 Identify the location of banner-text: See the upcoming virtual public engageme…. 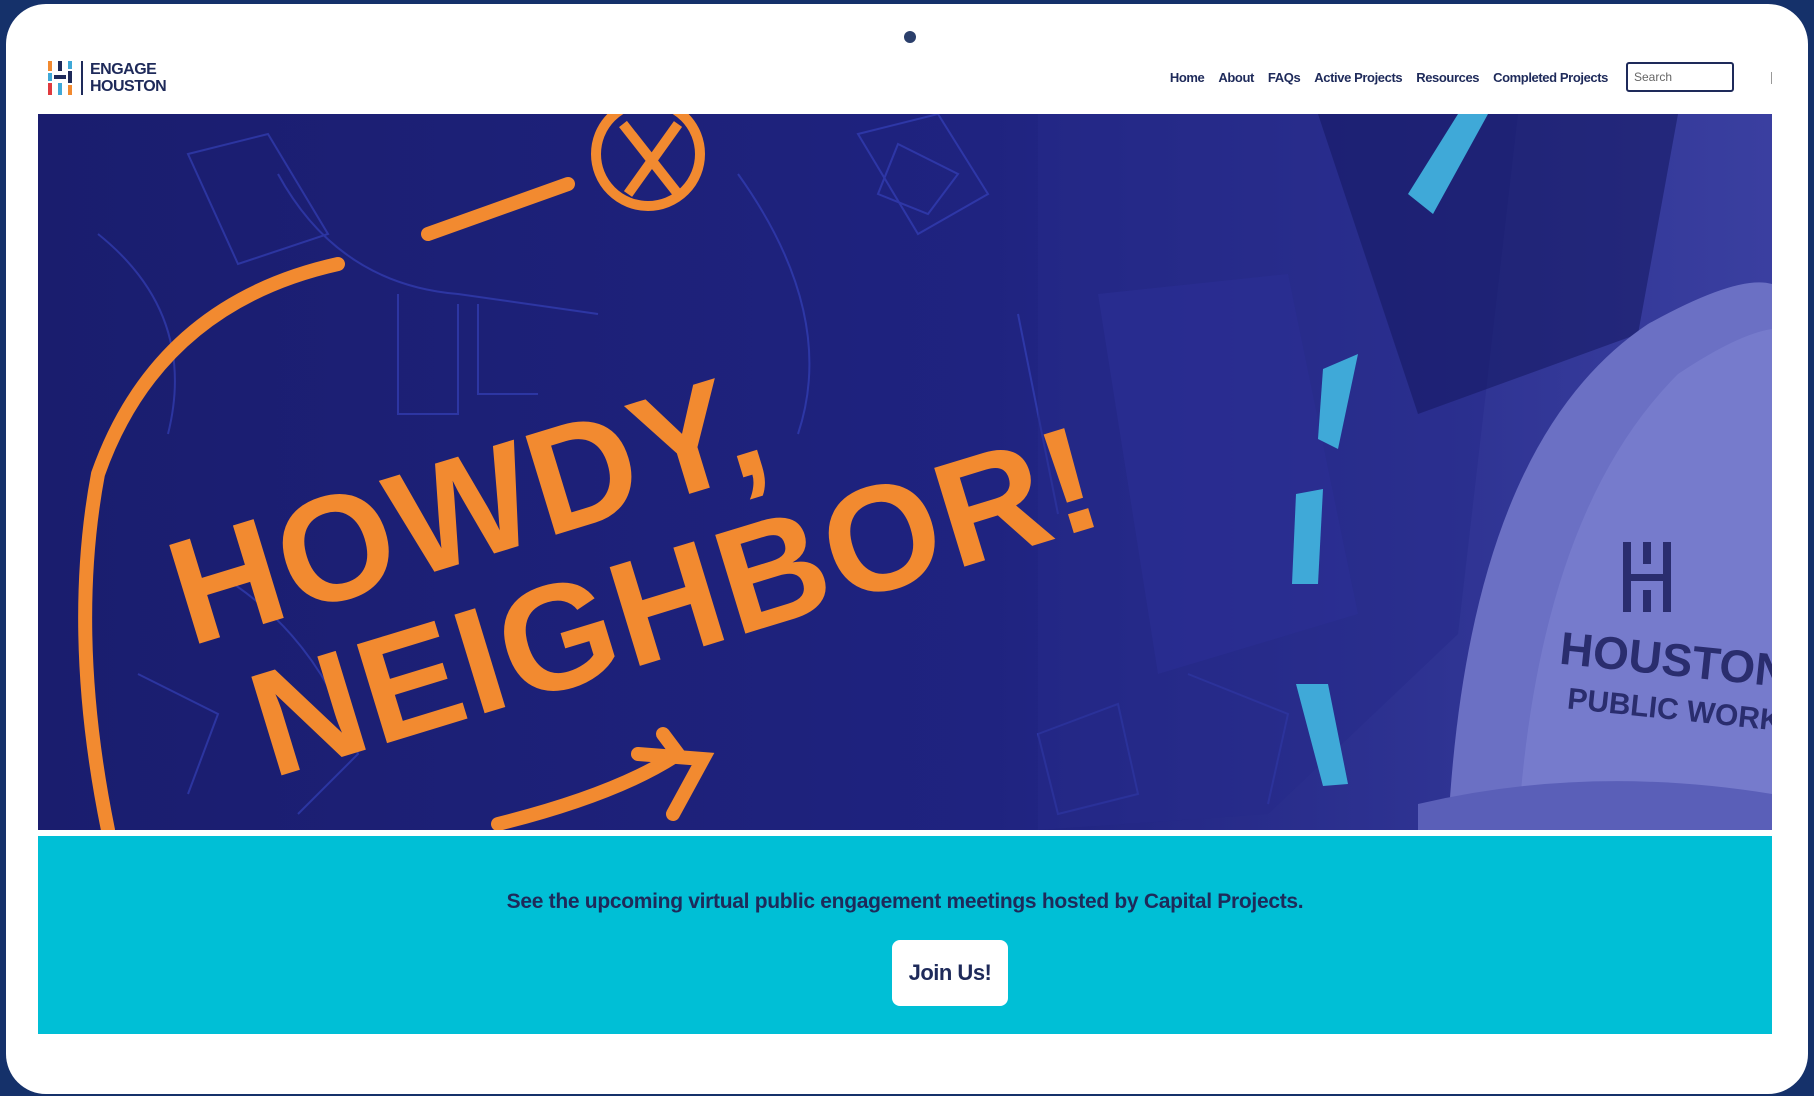
(905, 901).